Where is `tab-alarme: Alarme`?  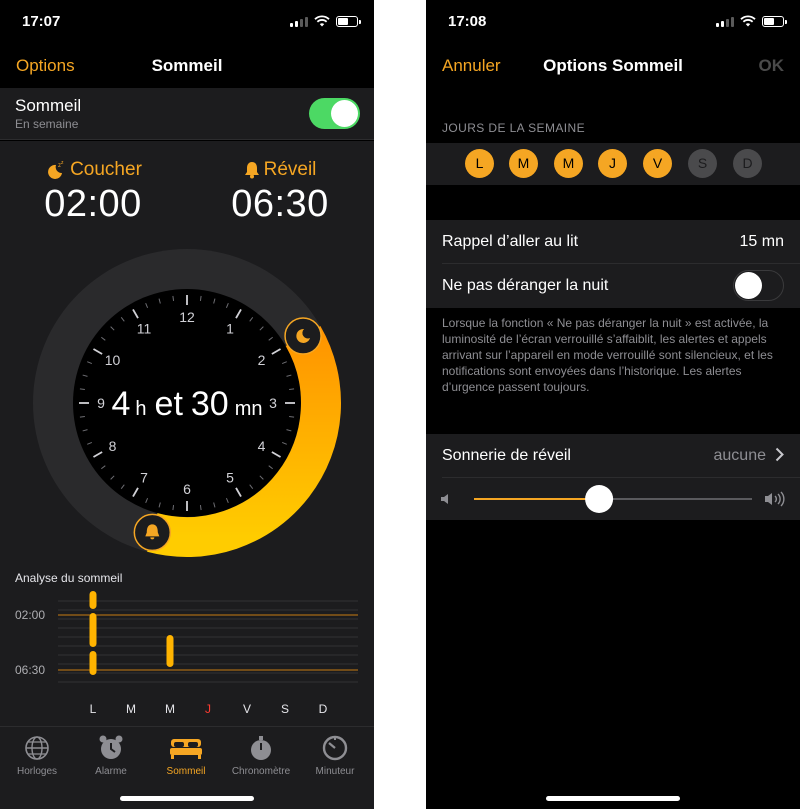
tab-alarme: Alarme is located at coordinates (111, 755).